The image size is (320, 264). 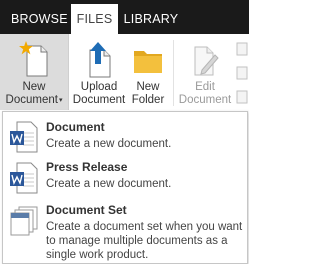 I want to click on menu-item-title: Document, so click(x=75, y=127).